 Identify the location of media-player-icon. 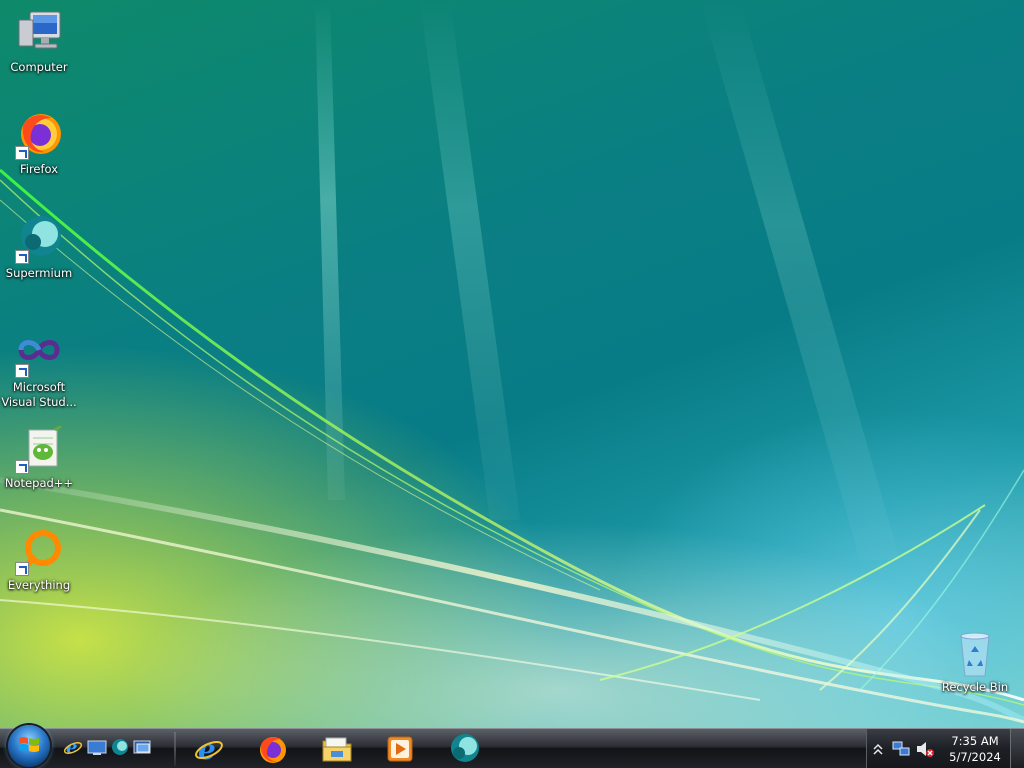
(400, 749).